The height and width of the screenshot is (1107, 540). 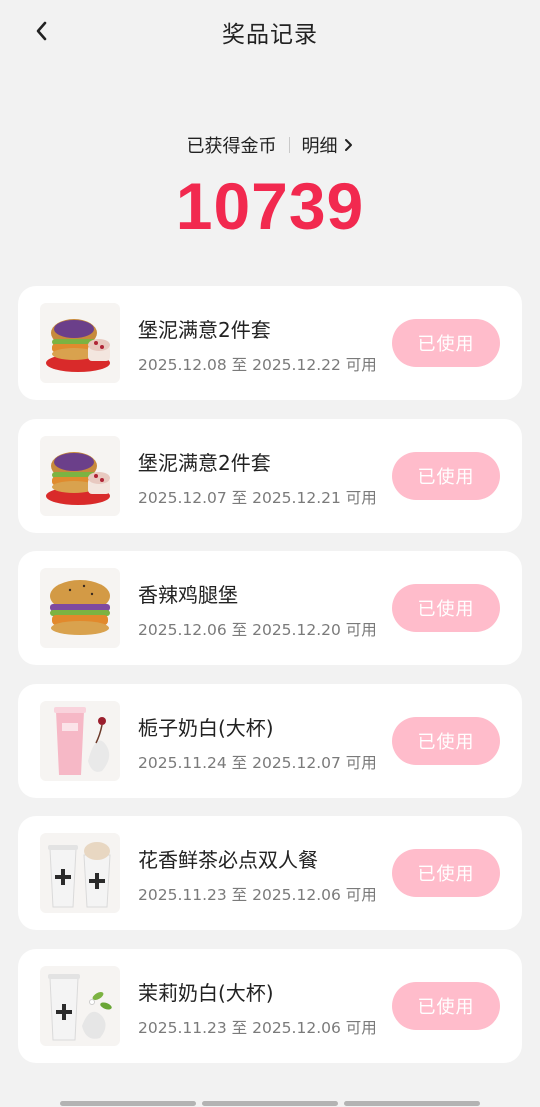 What do you see at coordinates (188, 595) in the screenshot?
I see `reward-name: 香辣鸡腿堡` at bounding box center [188, 595].